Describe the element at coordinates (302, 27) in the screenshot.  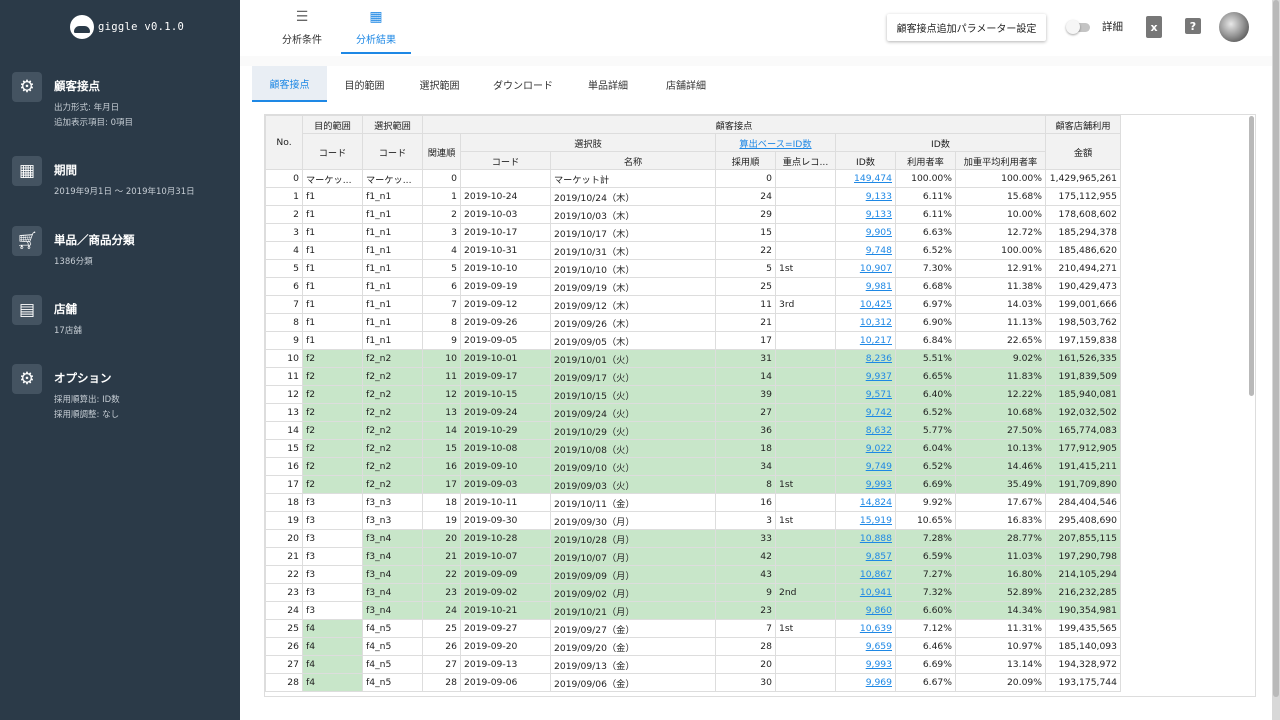
I see `tab-analysis-conditions: ☰ 分析条件` at that location.